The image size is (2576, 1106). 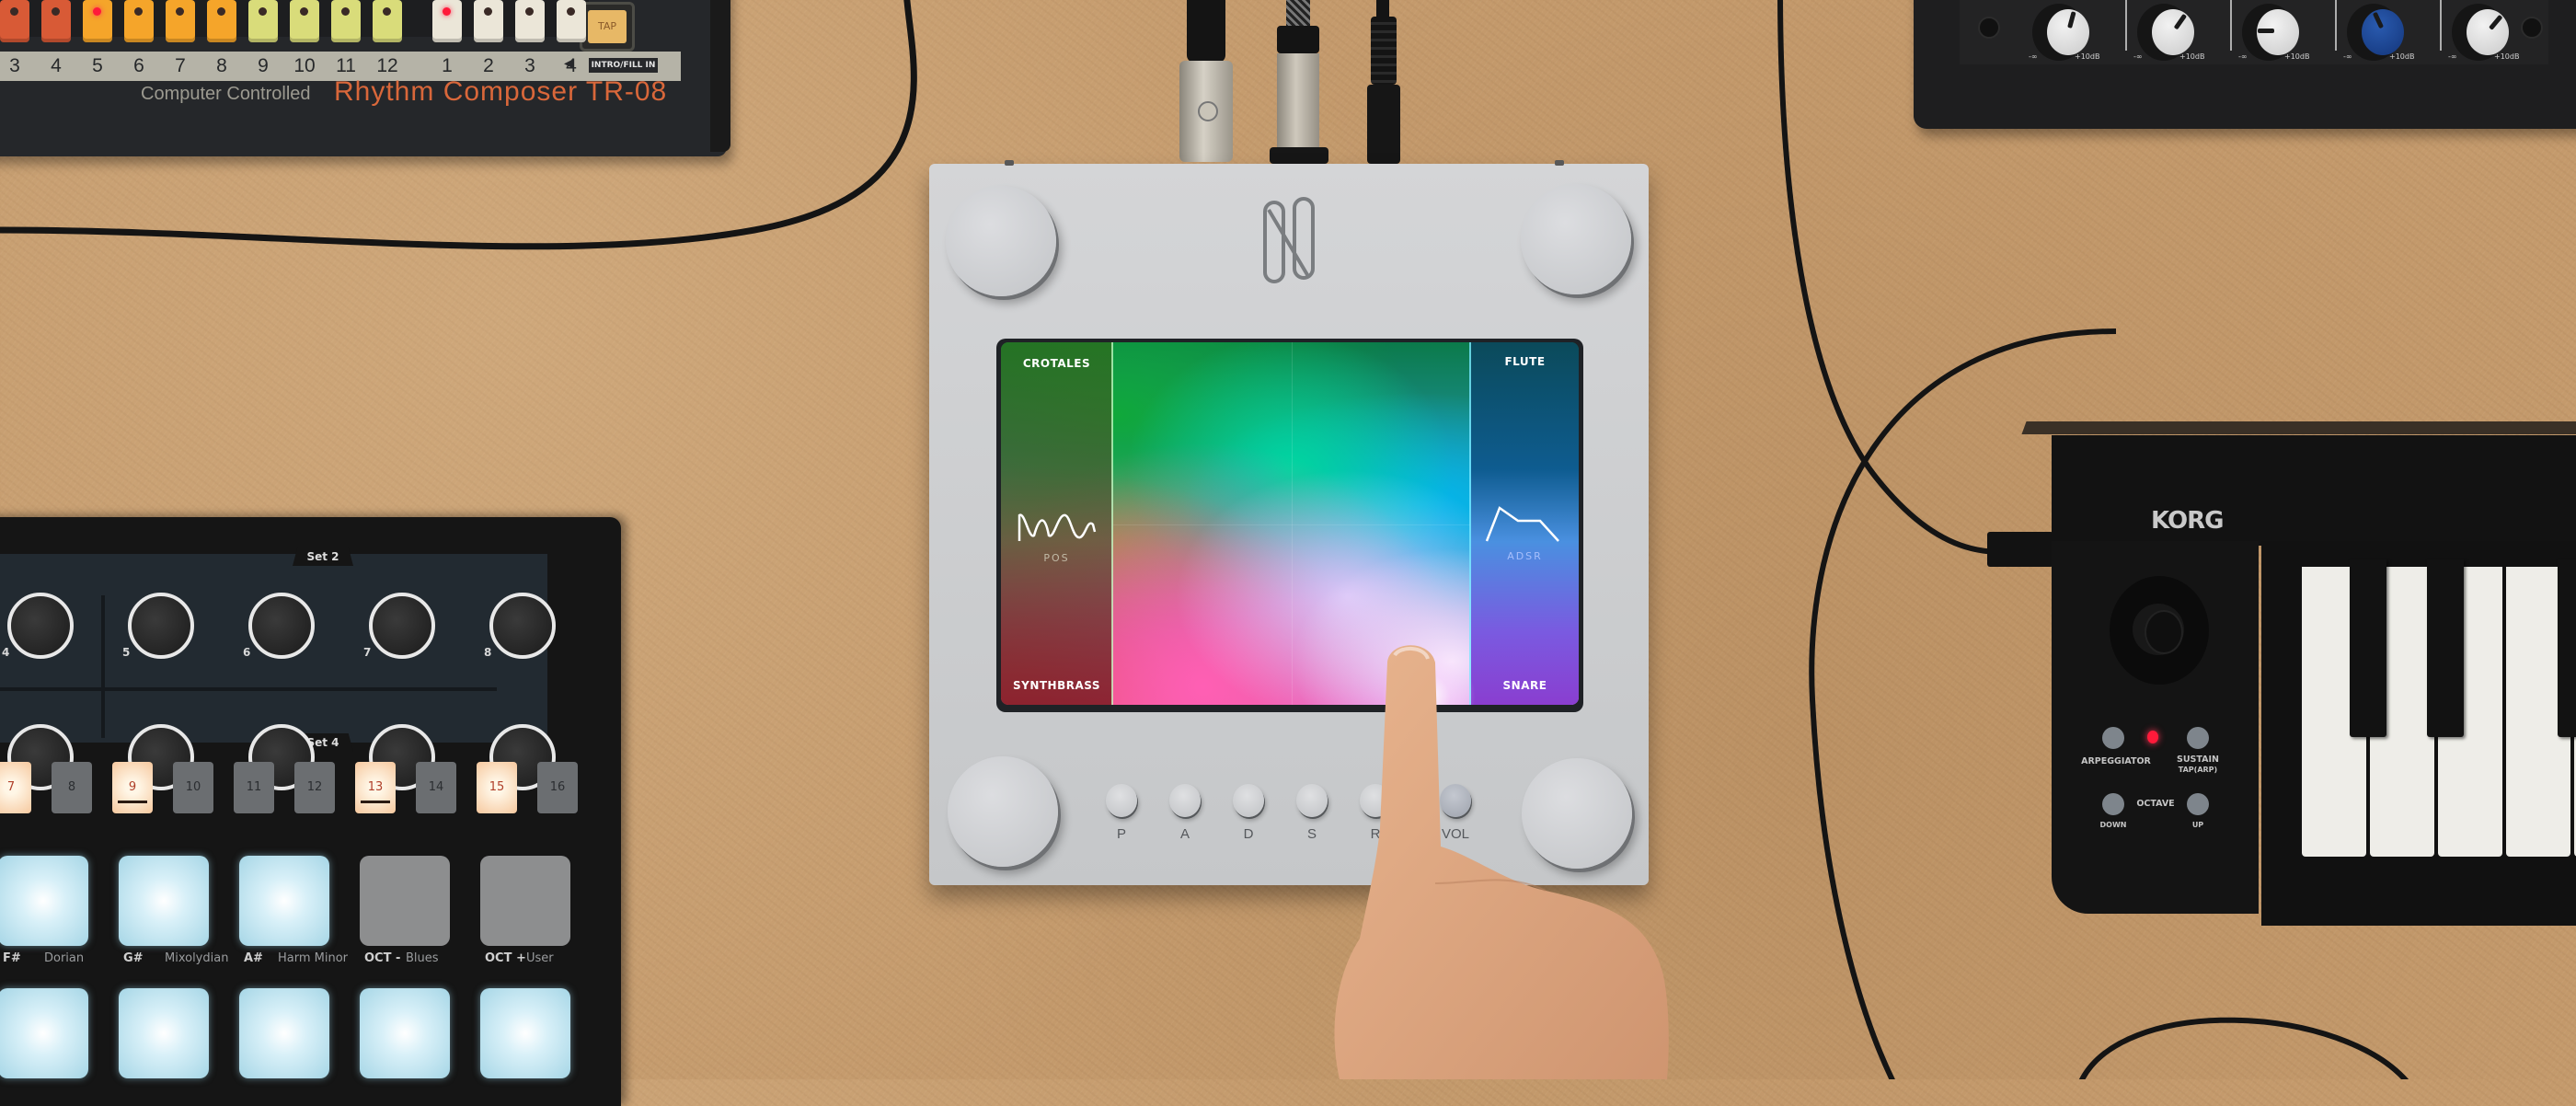 I want to click on step-number: 1, so click(x=447, y=65).